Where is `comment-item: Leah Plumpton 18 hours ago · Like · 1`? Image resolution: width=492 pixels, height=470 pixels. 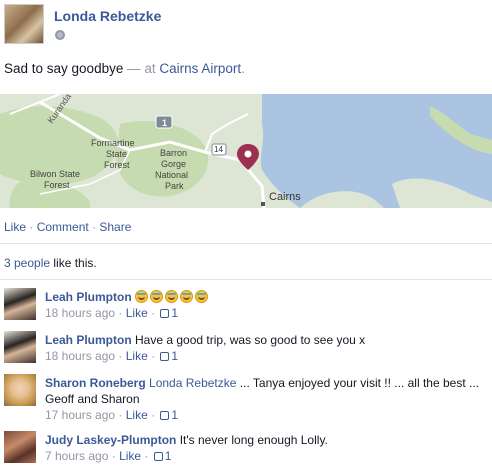 comment-item: Leah Plumpton 18 hours ago · Like · 1 is located at coordinates (246, 307).